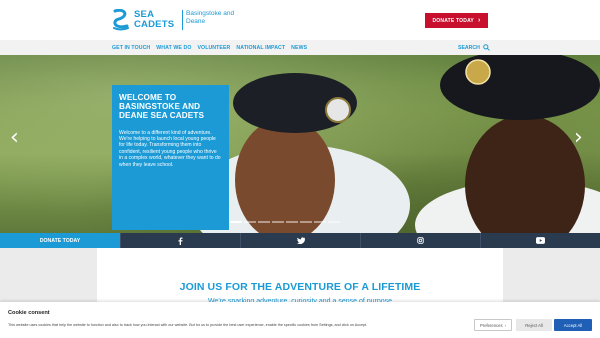 This screenshot has width=600, height=338. Describe the element at coordinates (221, 18) in the screenshot. I see `unit-name: Basingstoke and Deane` at that location.